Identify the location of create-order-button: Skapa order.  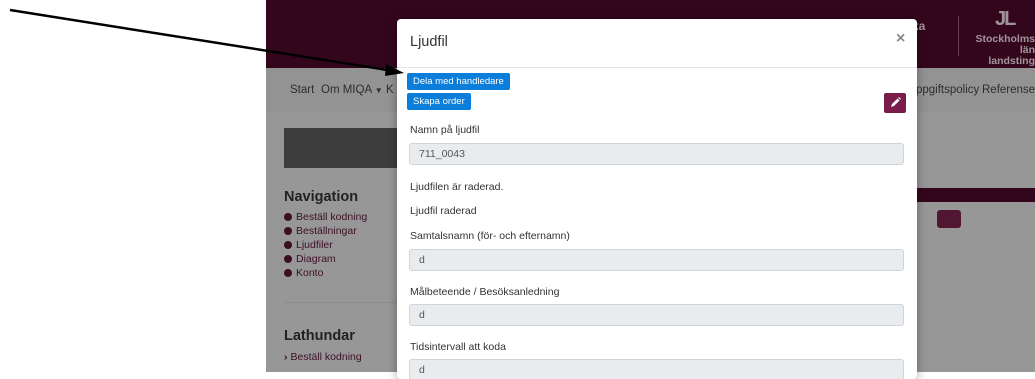
(439, 101).